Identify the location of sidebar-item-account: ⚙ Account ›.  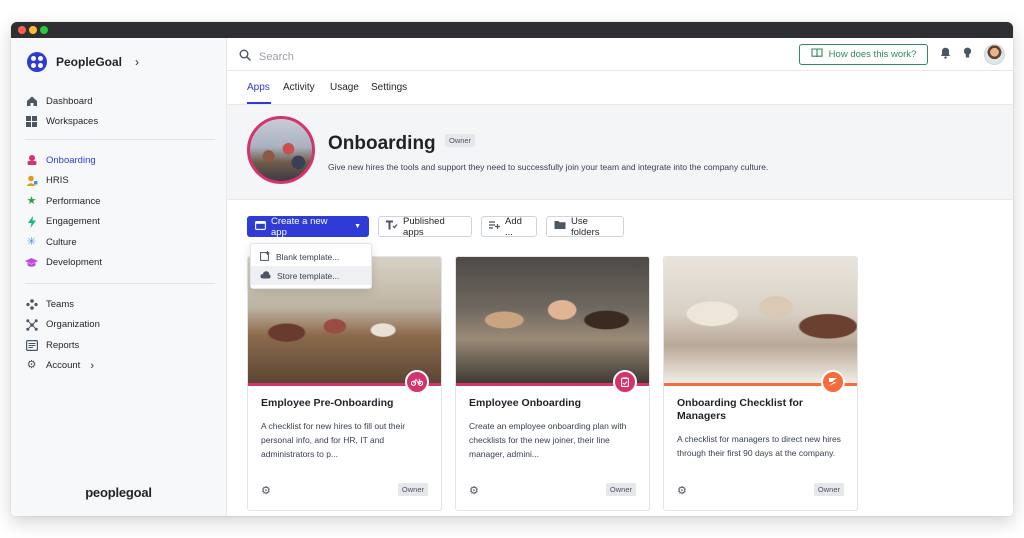
(120, 366).